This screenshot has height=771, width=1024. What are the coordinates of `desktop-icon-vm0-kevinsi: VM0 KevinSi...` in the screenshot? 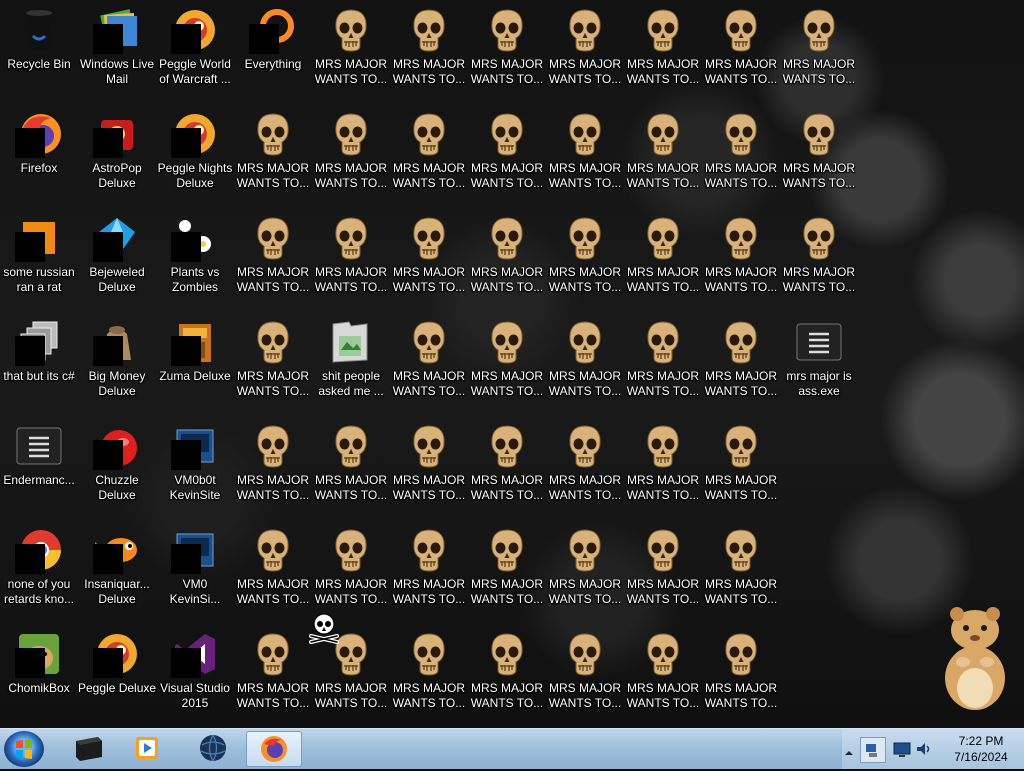 It's located at (195, 572).